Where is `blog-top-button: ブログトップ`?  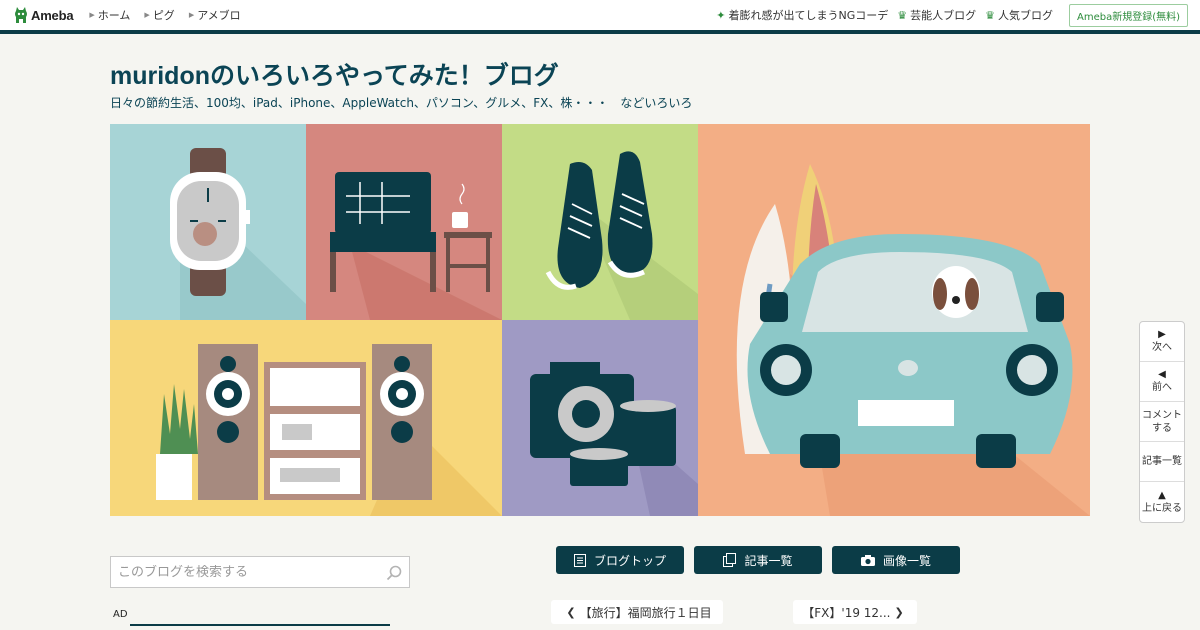 blog-top-button: ブログトップ is located at coordinates (620, 560).